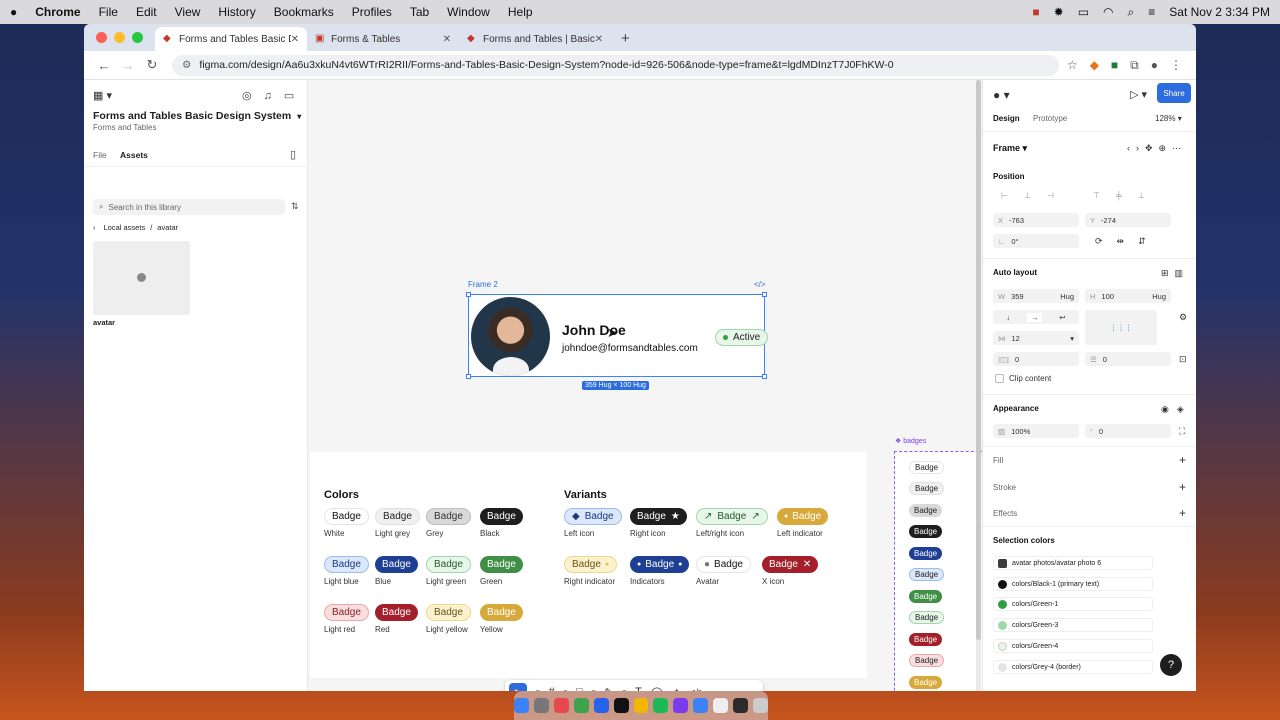  What do you see at coordinates (510, 336) in the screenshot?
I see `avatar` at bounding box center [510, 336].